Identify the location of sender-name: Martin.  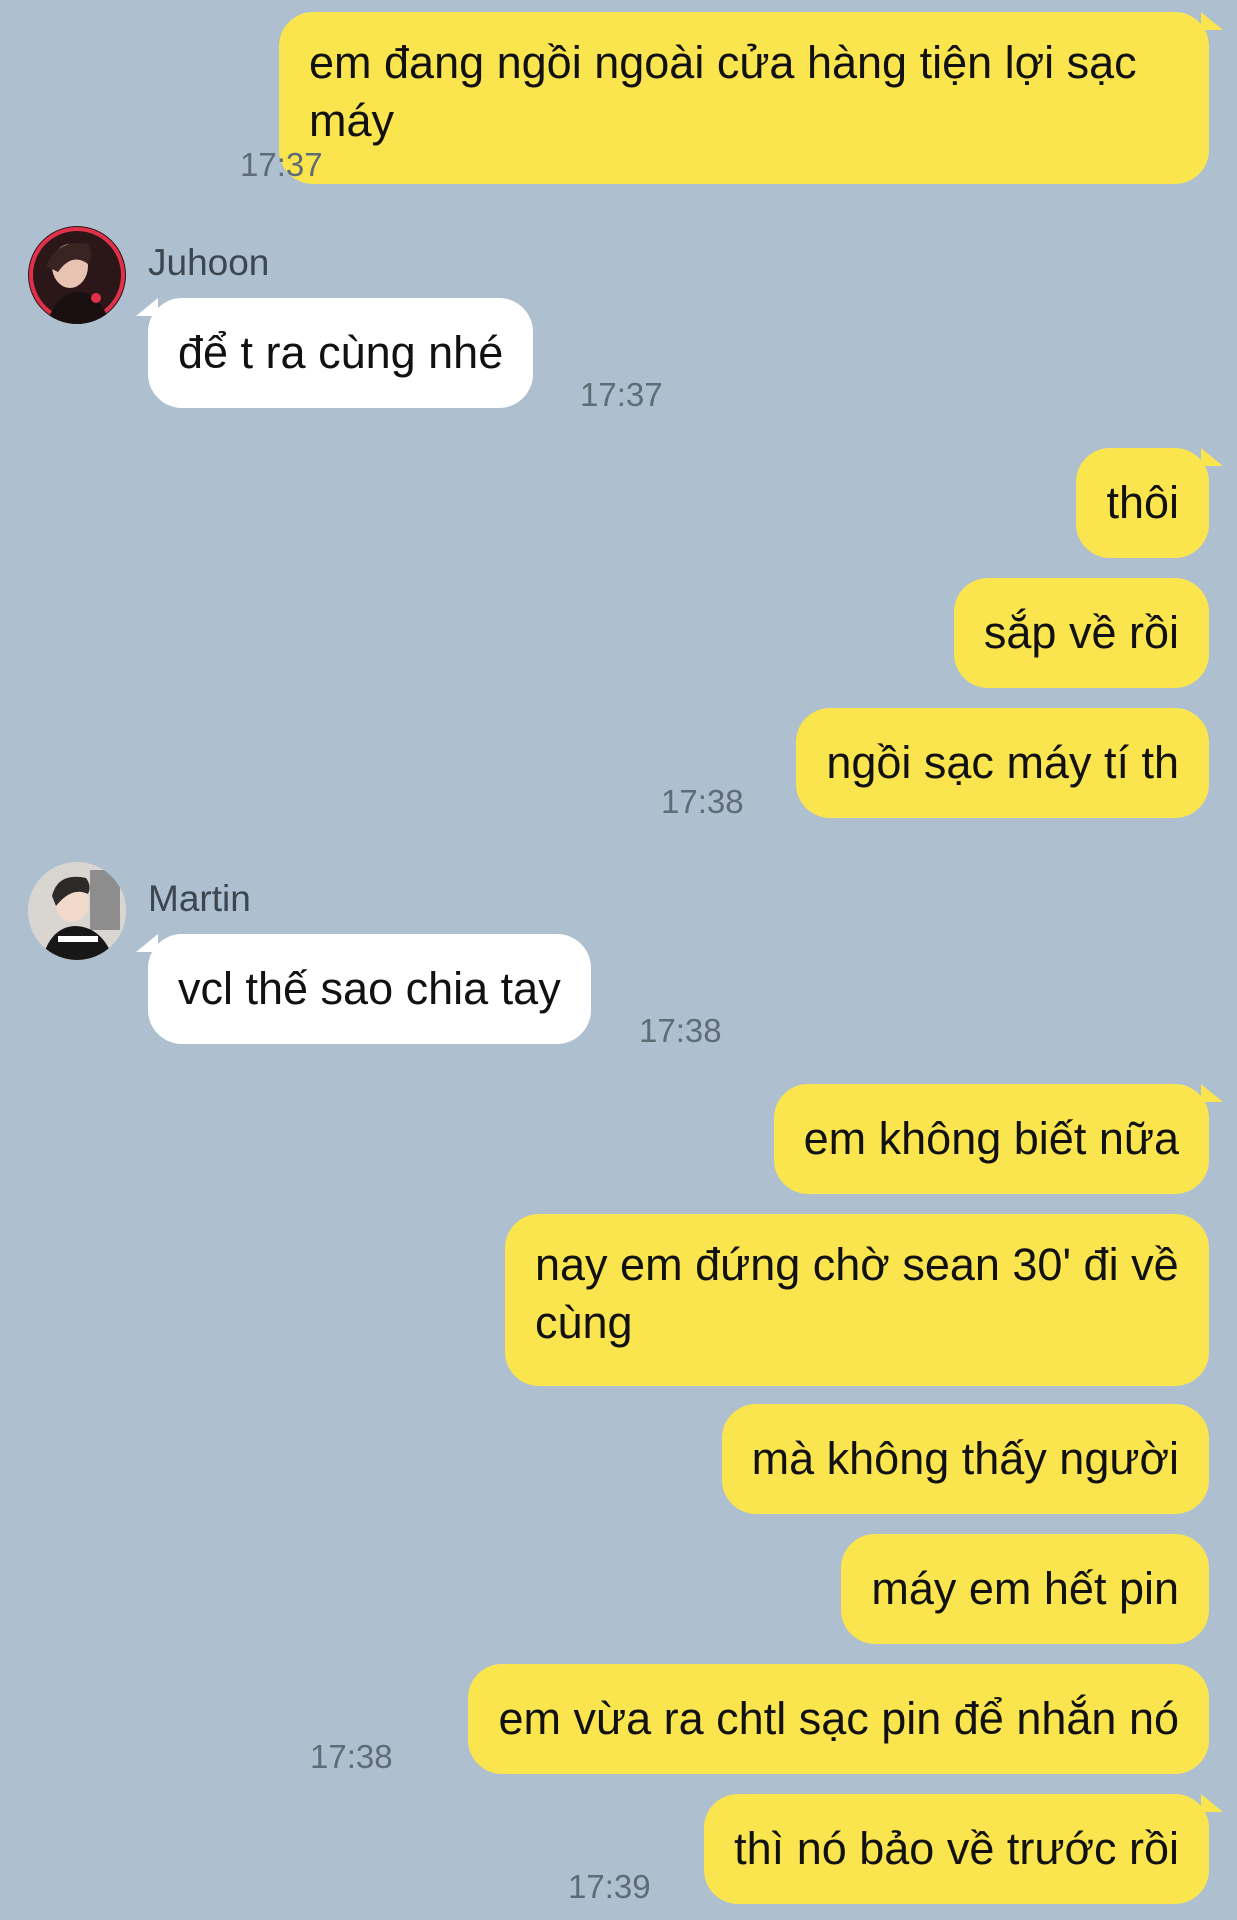
(199, 898).